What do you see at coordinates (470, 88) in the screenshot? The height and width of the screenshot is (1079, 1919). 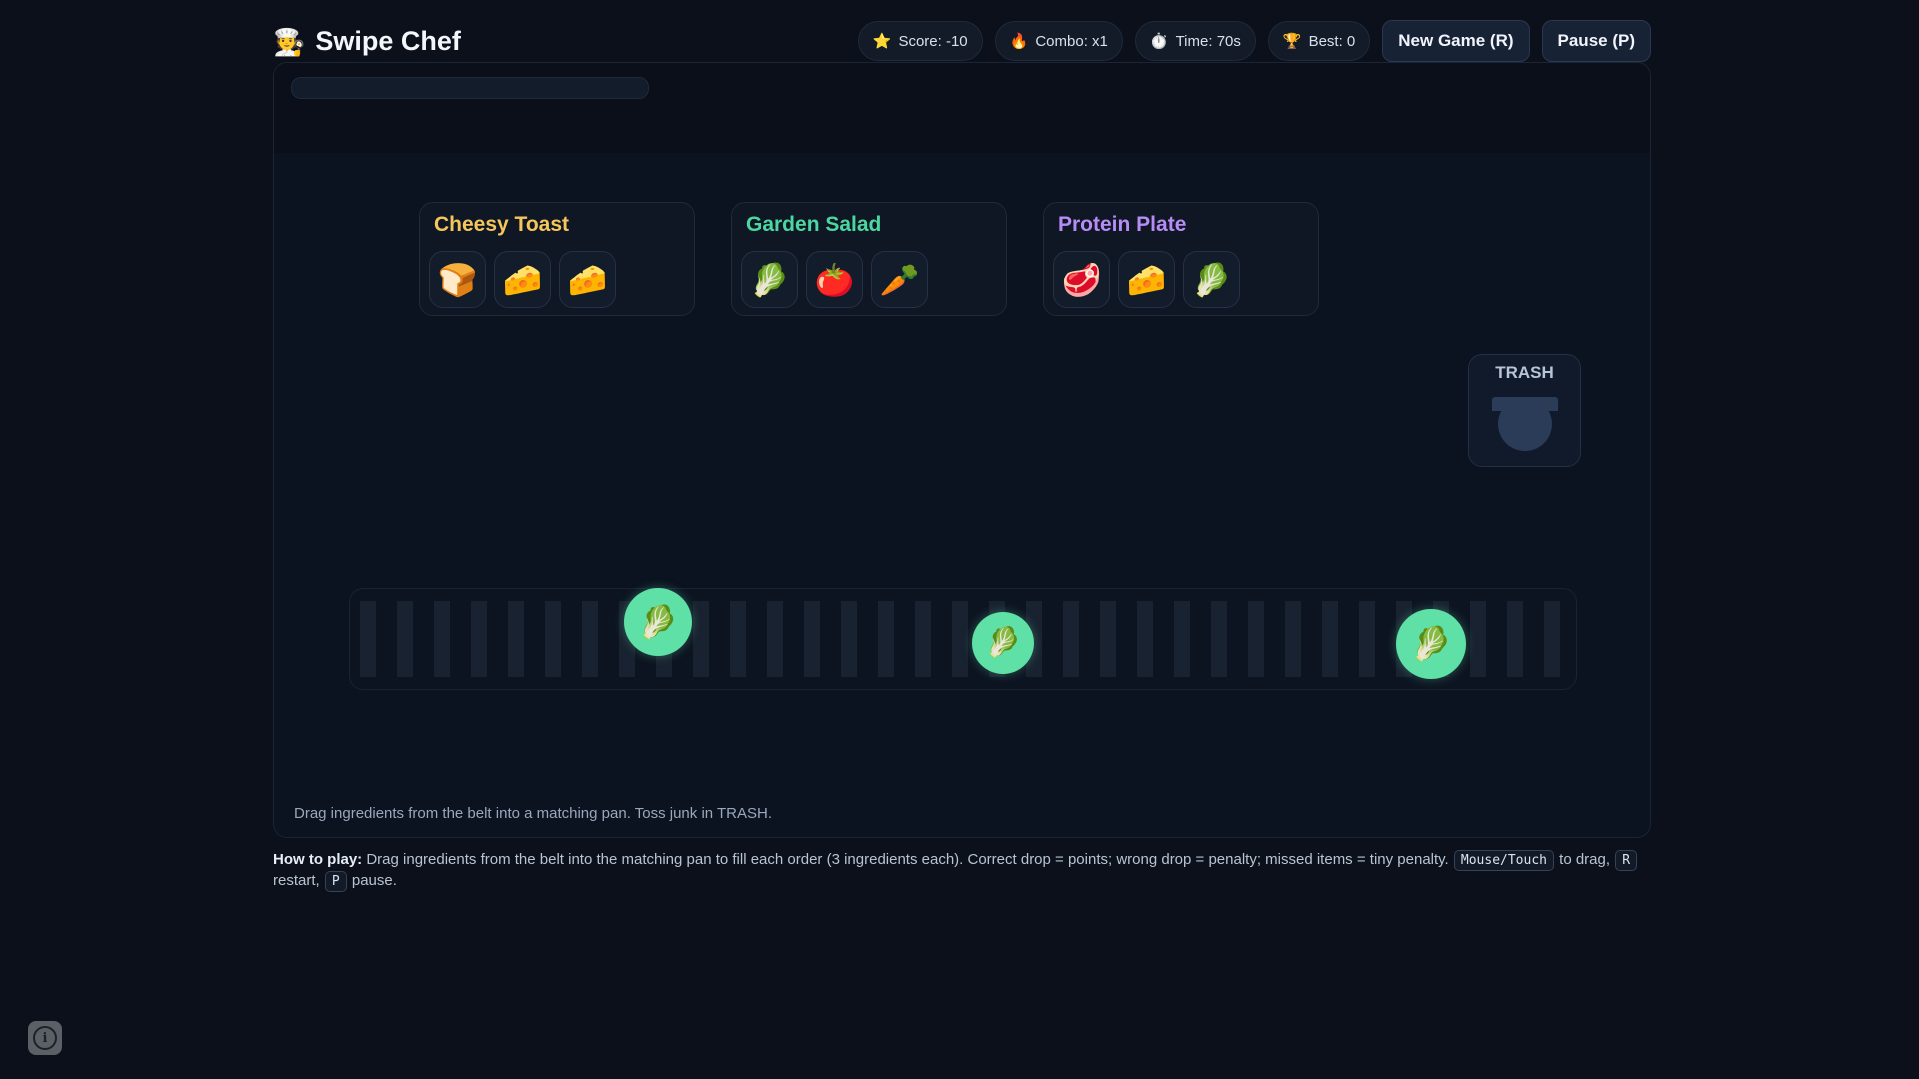 I see `progress-bar` at bounding box center [470, 88].